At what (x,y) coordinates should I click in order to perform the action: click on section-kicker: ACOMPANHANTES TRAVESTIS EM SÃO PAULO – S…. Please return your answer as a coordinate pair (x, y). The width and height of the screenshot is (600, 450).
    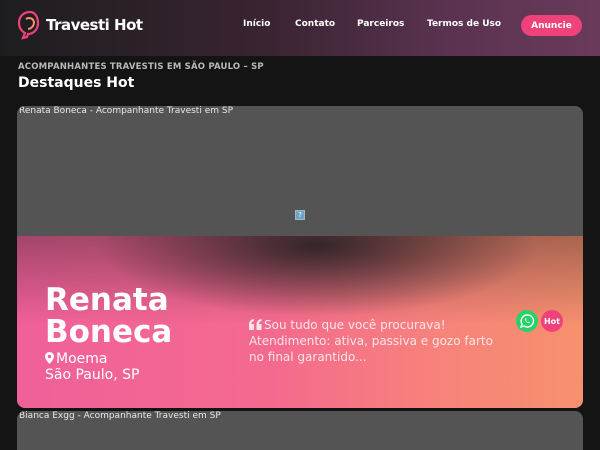
    Looking at the image, I should click on (141, 67).